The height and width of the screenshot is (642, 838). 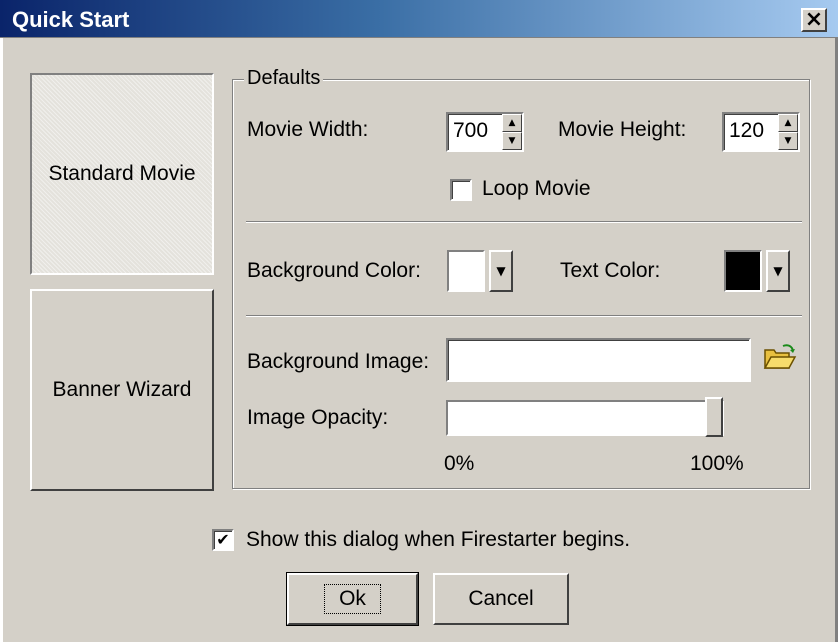 What do you see at coordinates (743, 271) in the screenshot?
I see `text-color-swatch` at bounding box center [743, 271].